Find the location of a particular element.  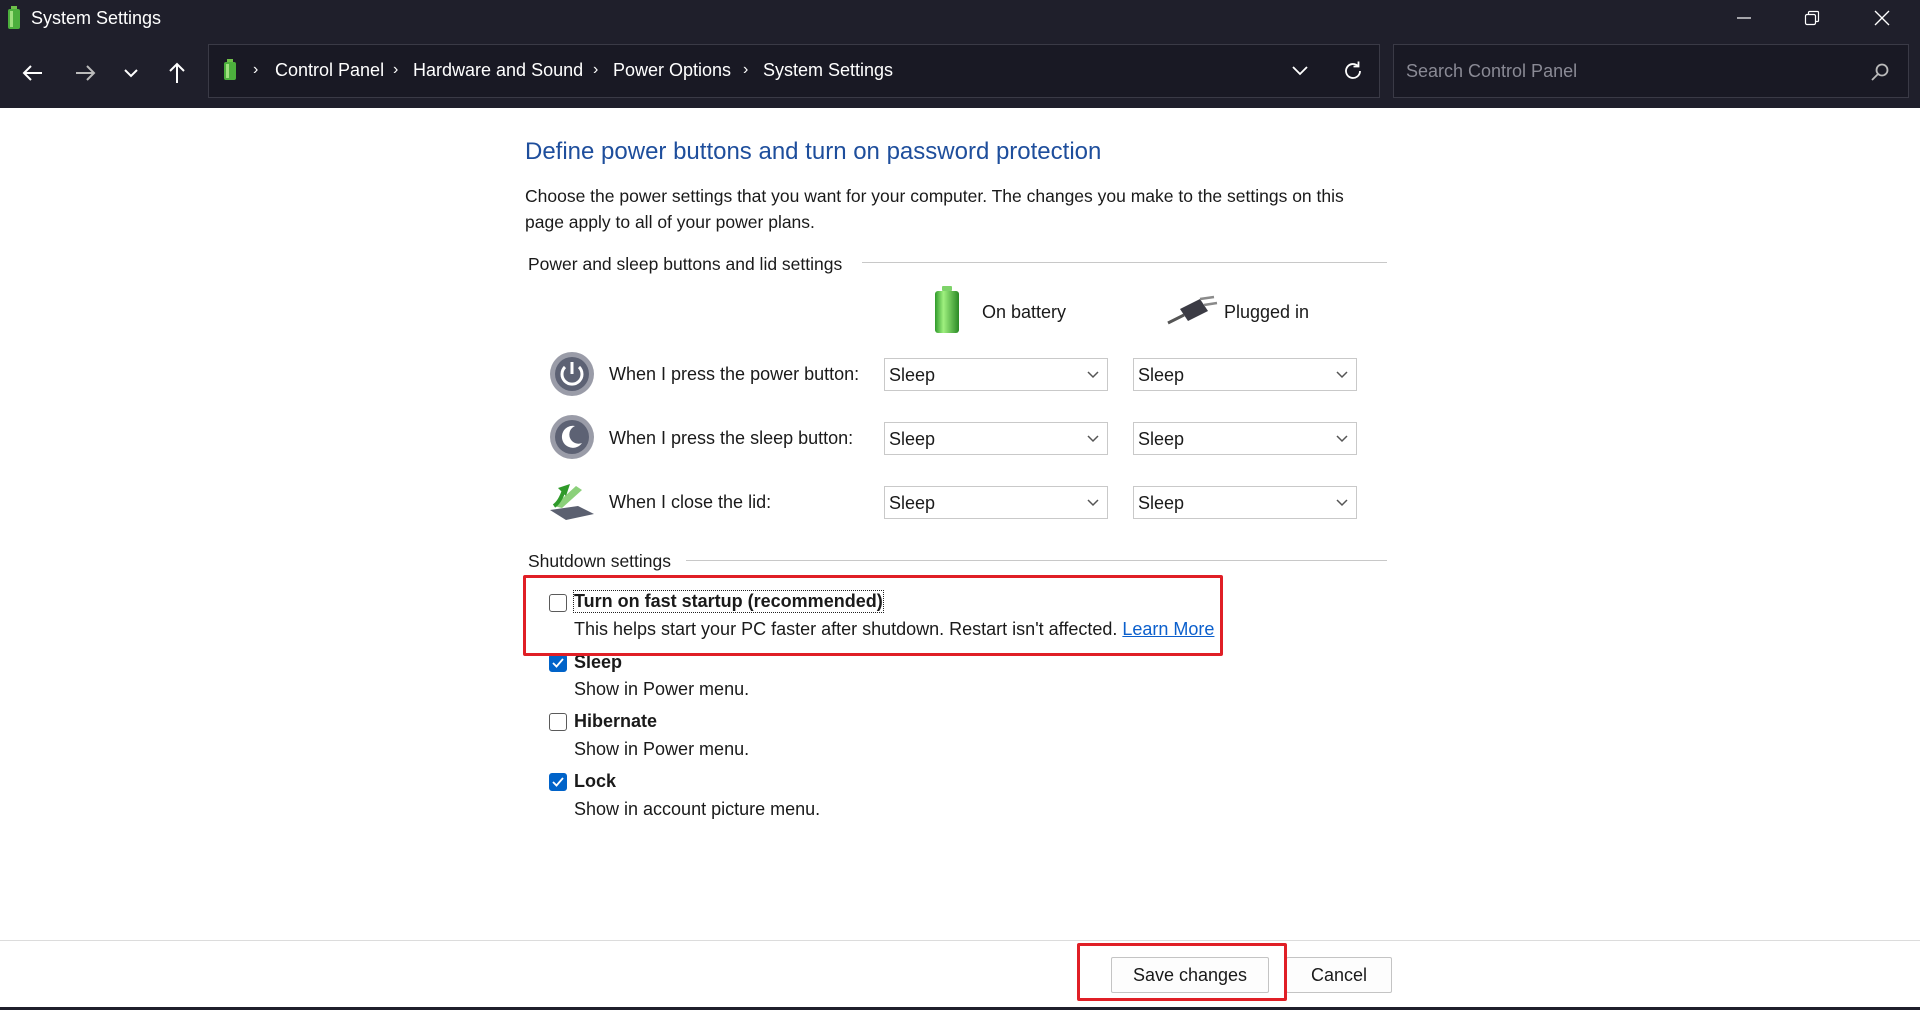

window-title: System Settings is located at coordinates (96, 18).